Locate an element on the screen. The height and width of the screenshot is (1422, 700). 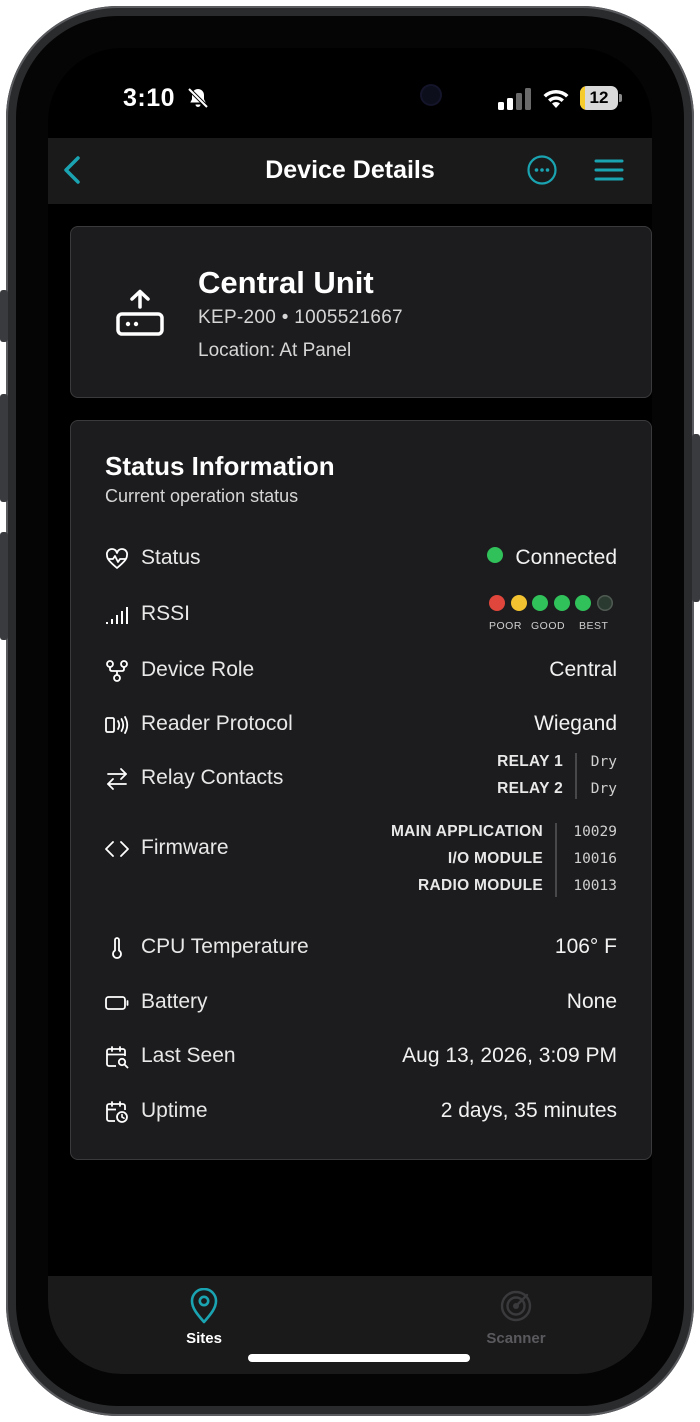
thermometer-icon is located at coordinates (117, 948).